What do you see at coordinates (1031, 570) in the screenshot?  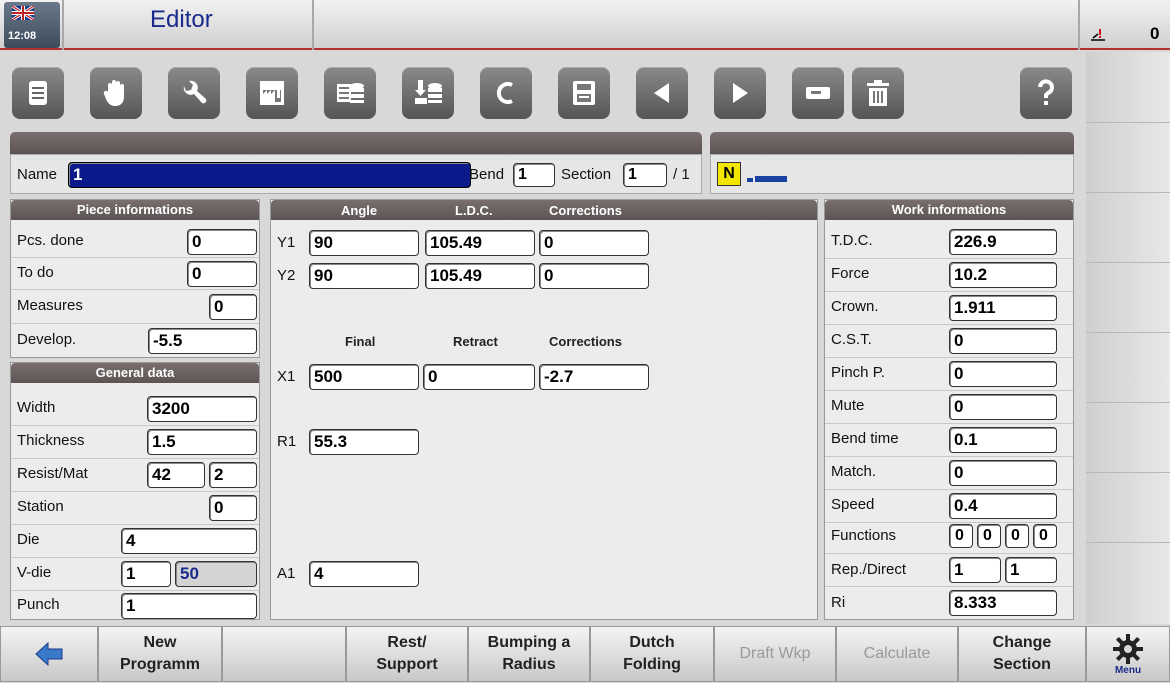 I see `direct-field: 1` at bounding box center [1031, 570].